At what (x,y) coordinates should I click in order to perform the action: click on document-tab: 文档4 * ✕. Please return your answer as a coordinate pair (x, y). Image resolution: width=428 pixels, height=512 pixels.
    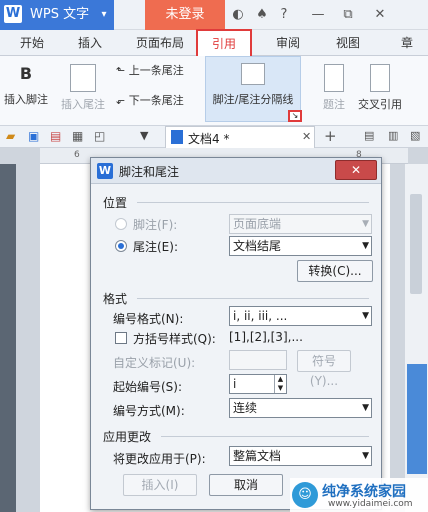
    Looking at the image, I should click on (240, 137).